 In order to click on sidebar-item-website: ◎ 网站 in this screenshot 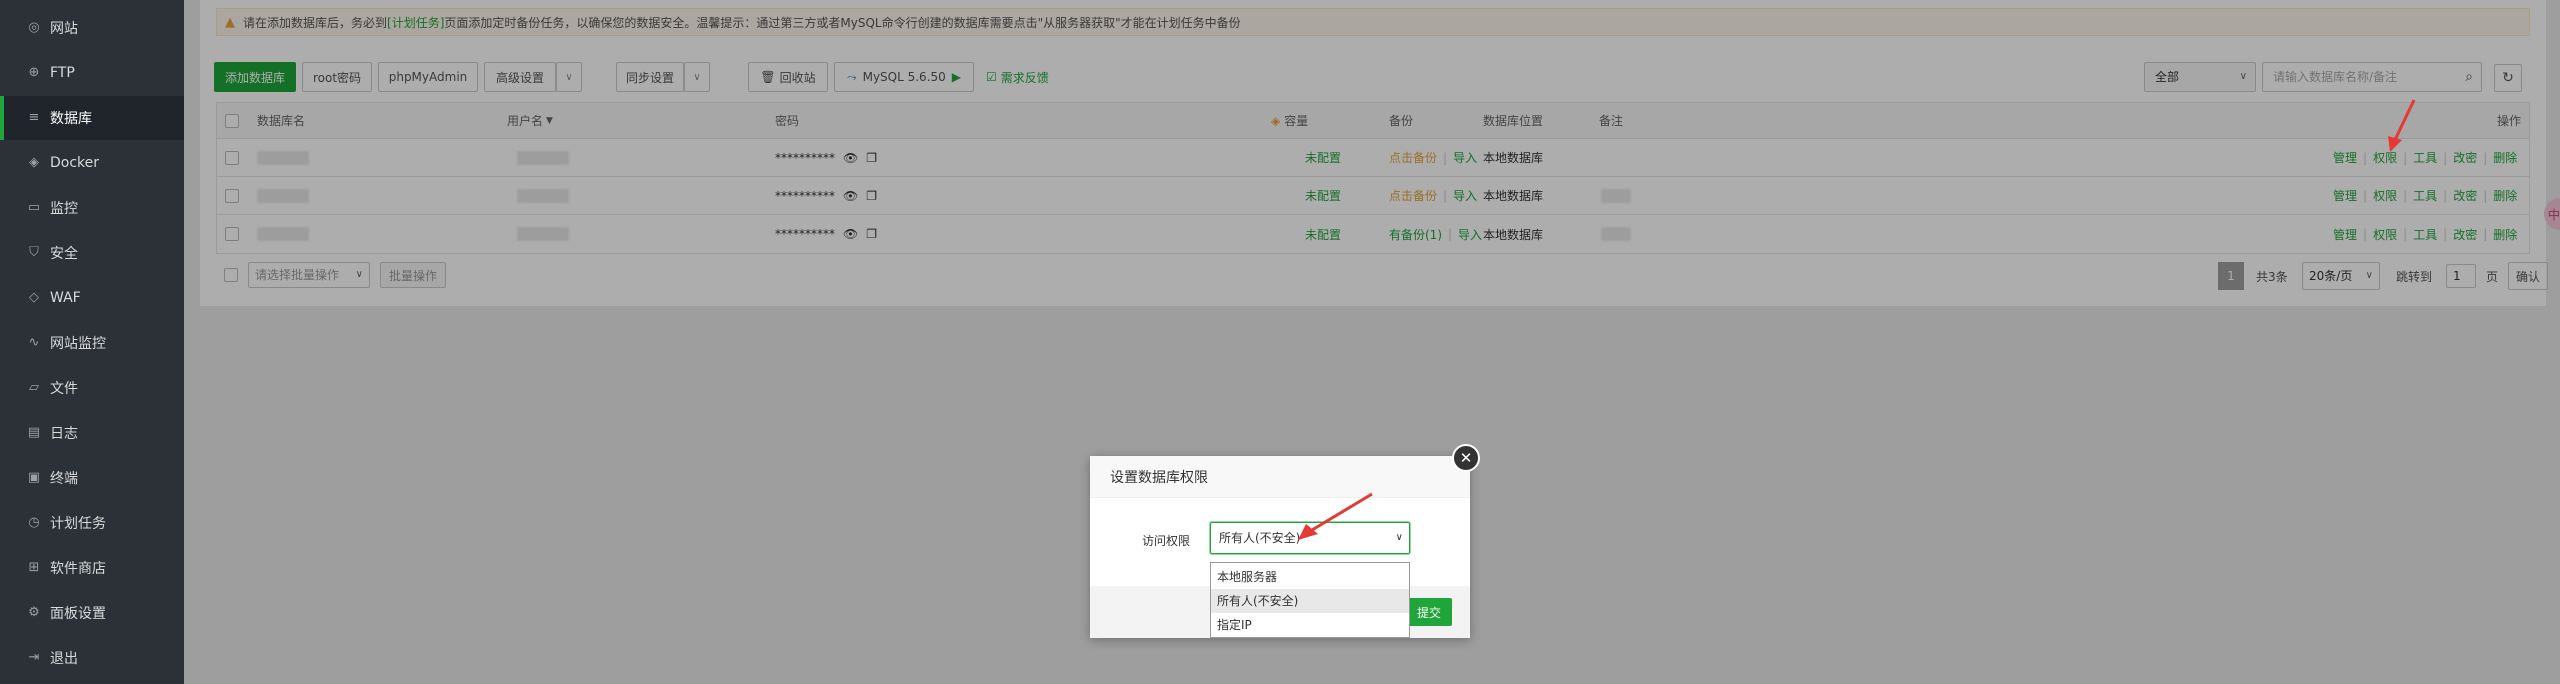, I will do `click(92, 28)`.